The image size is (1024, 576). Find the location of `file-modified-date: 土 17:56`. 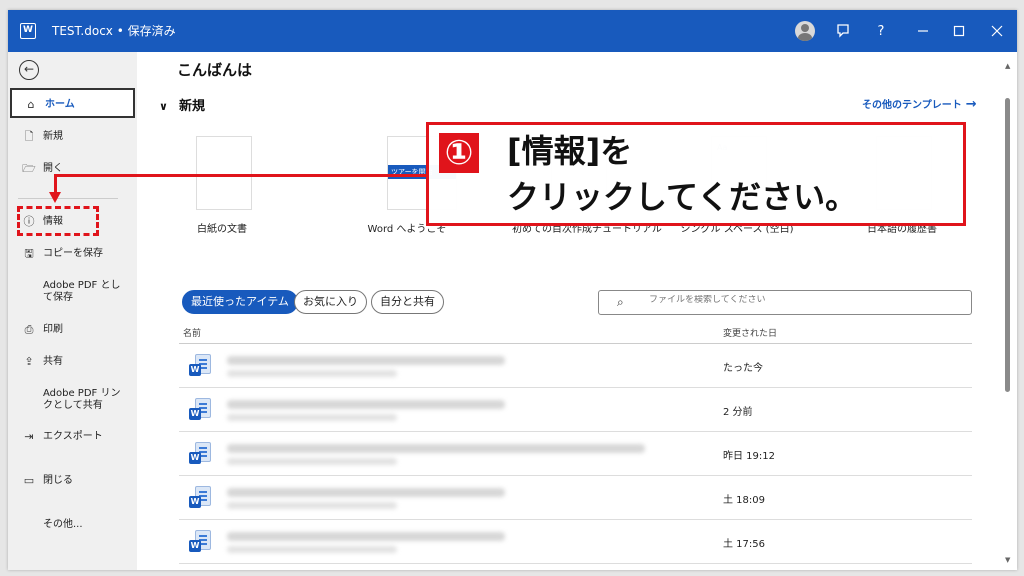

file-modified-date: 土 17:56 is located at coordinates (744, 544).